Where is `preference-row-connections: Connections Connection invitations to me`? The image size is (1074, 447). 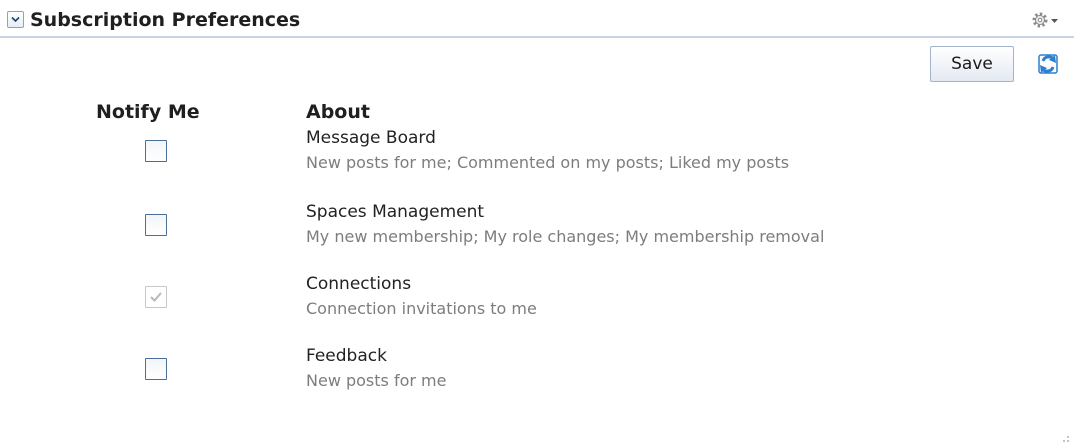
preference-row-connections: Connections Connection invitations to me is located at coordinates (537, 302).